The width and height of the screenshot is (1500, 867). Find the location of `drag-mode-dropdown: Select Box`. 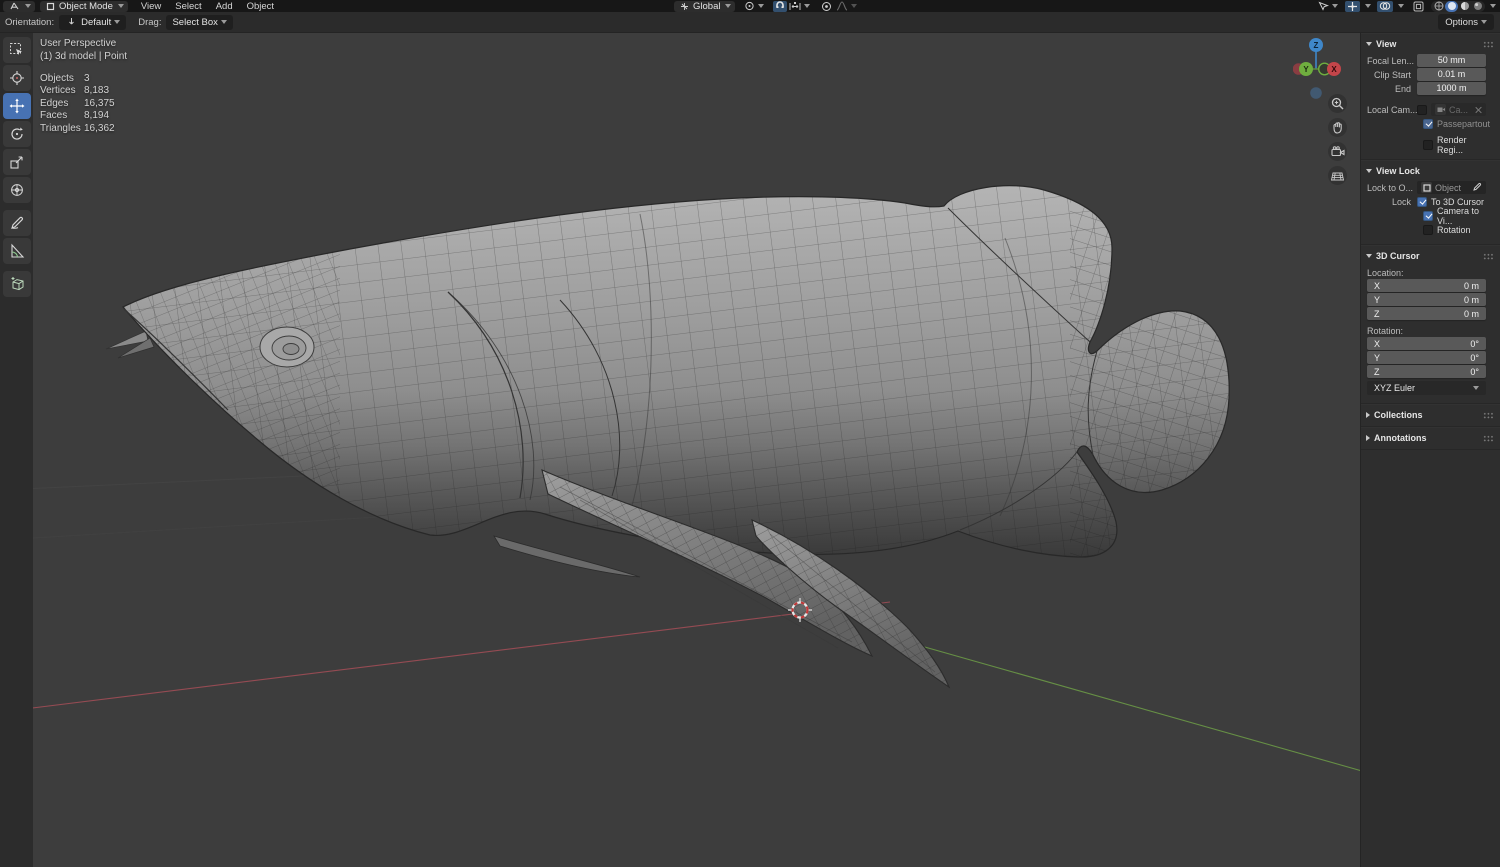

drag-mode-dropdown: Select Box is located at coordinates (199, 22).